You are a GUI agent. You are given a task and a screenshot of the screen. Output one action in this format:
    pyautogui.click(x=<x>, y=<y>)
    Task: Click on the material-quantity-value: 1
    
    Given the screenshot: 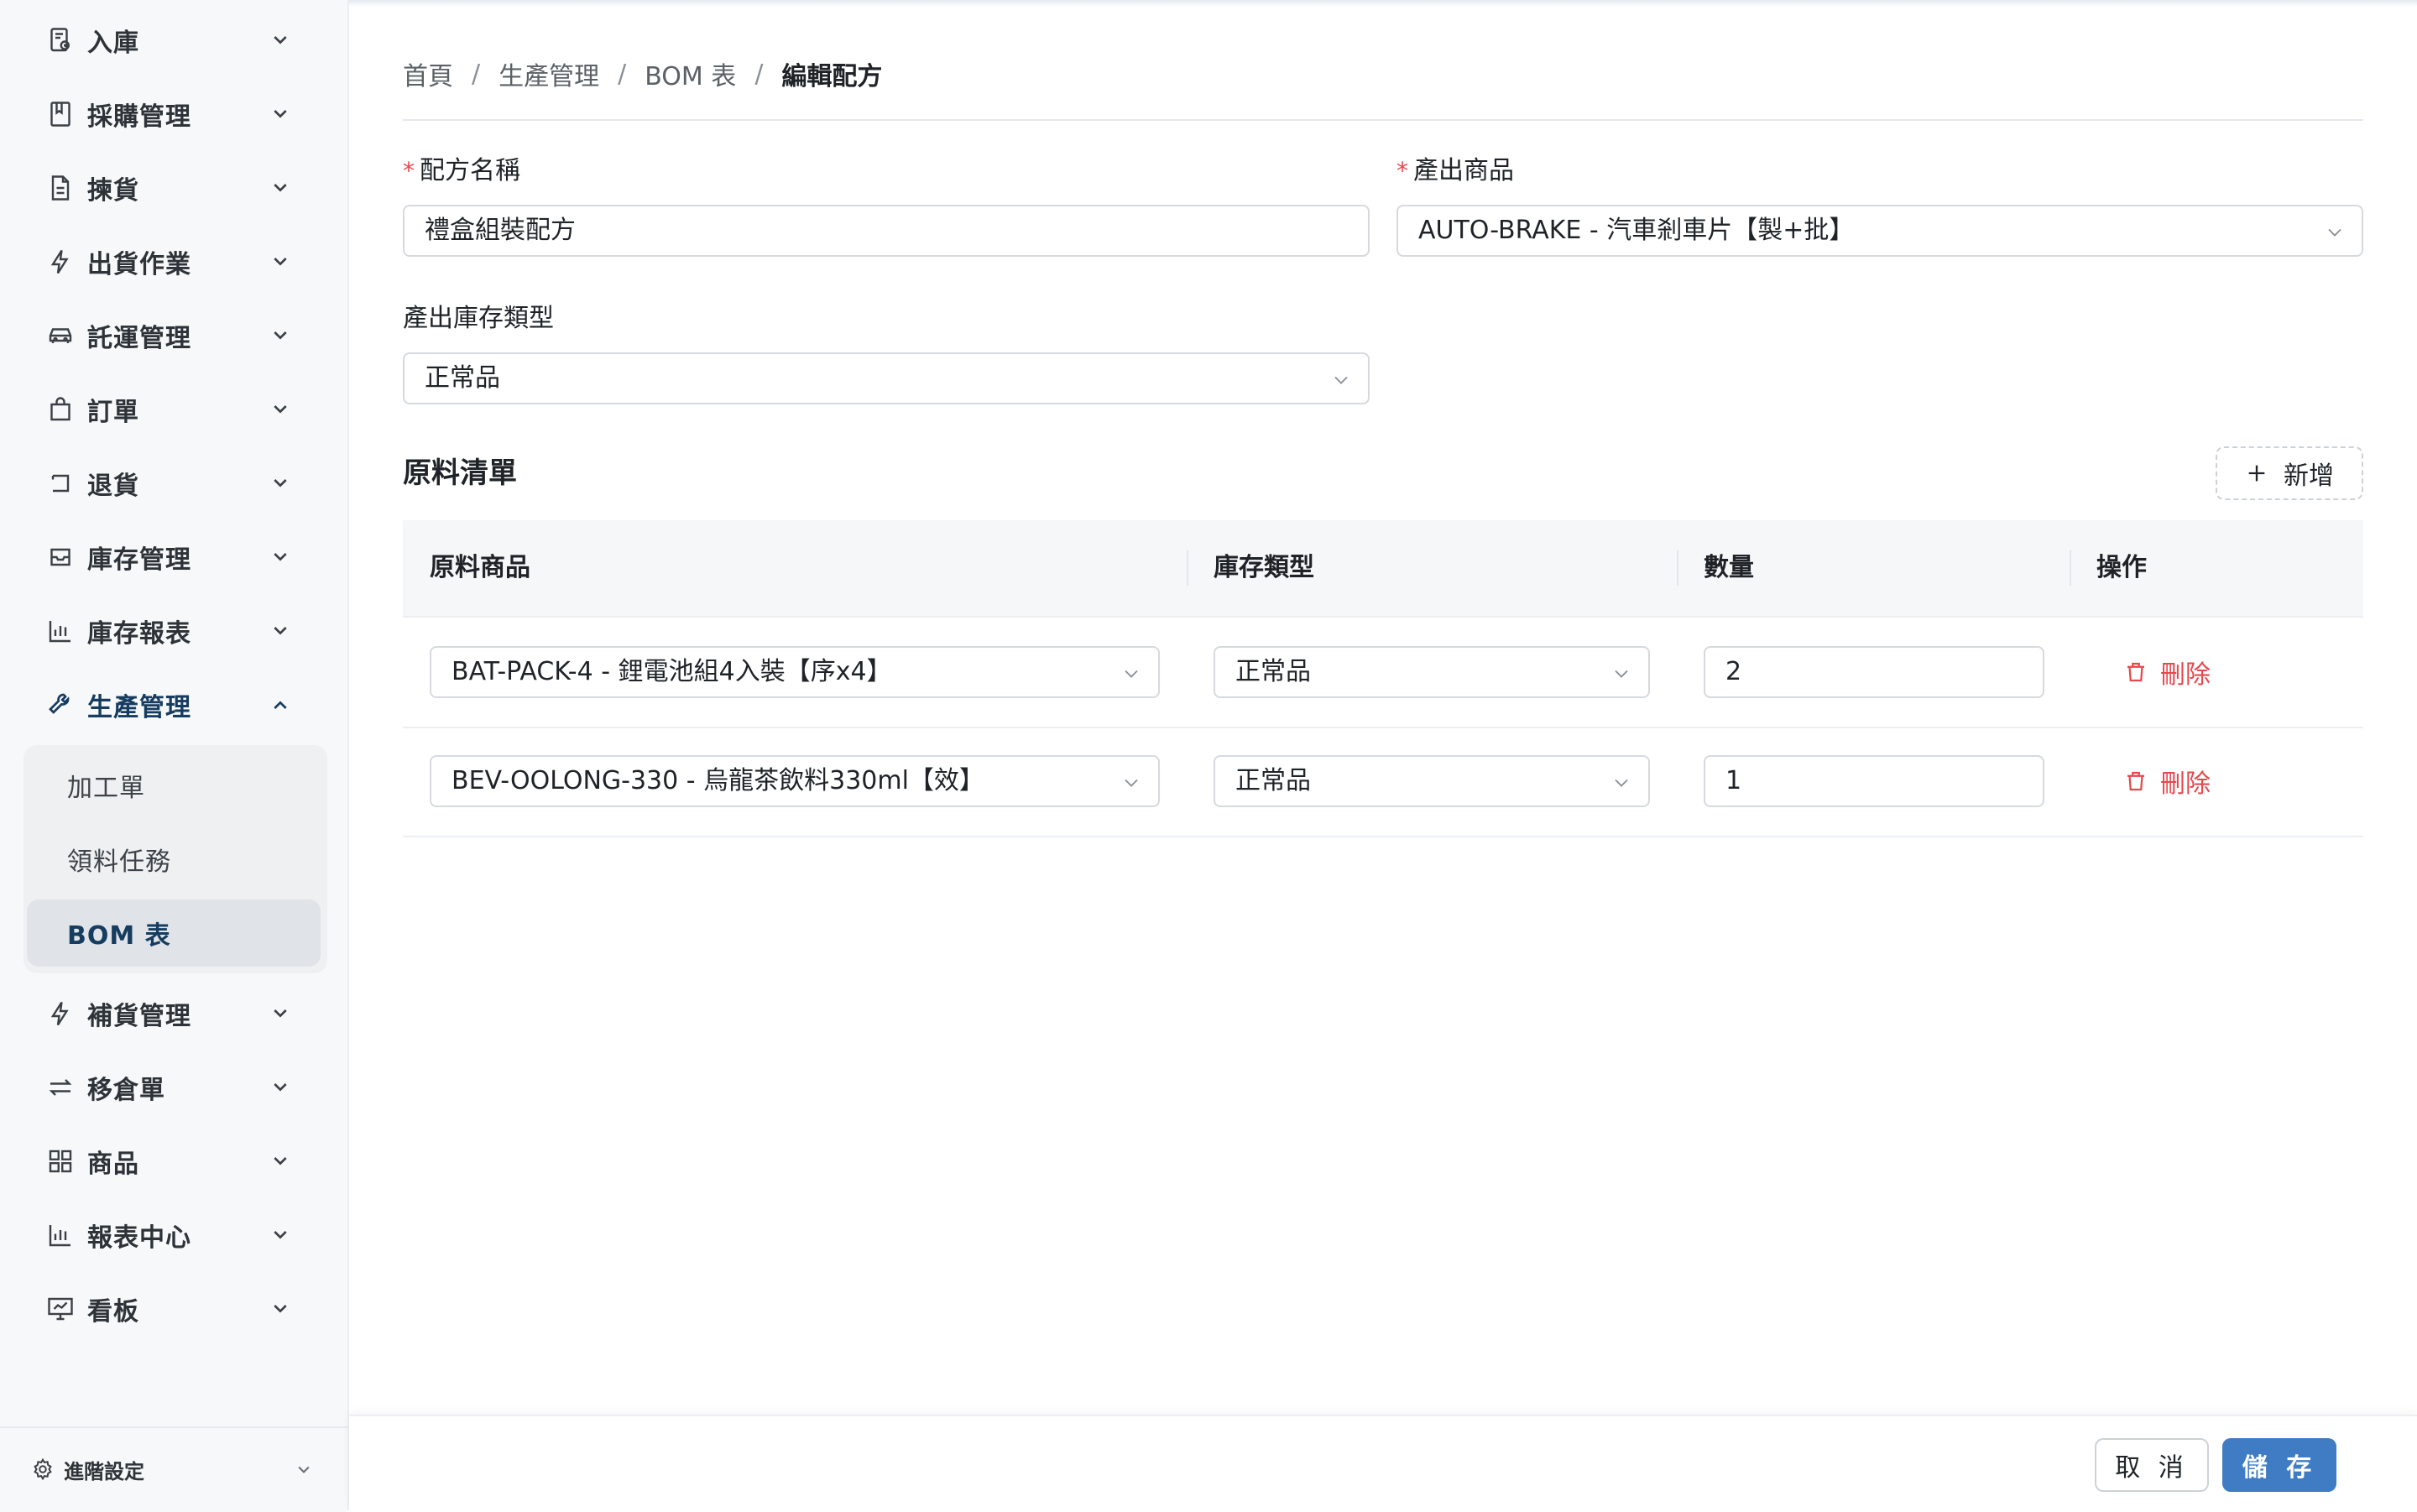 What is the action you would take?
    pyautogui.click(x=1733, y=781)
    